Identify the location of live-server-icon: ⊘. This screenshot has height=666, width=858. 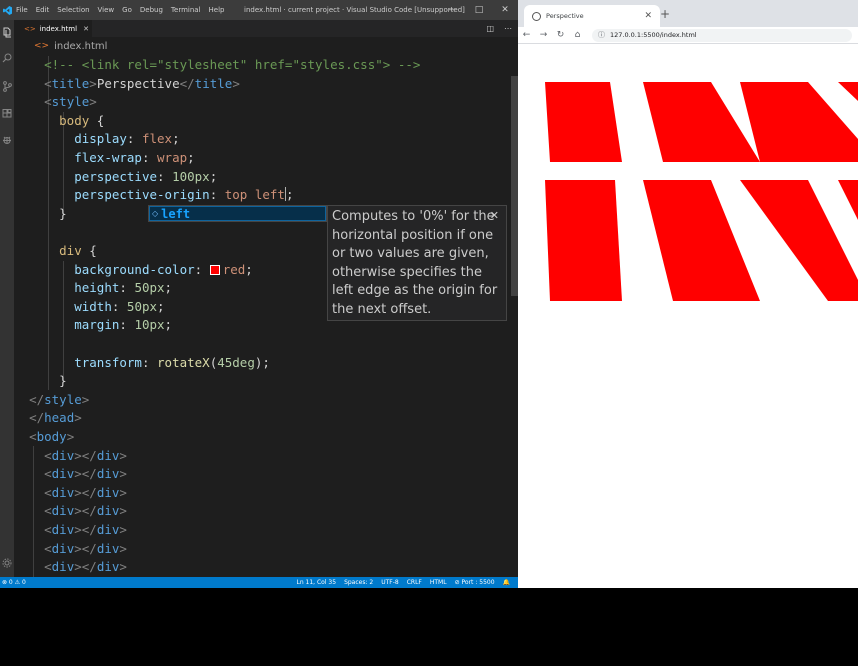
(458, 582).